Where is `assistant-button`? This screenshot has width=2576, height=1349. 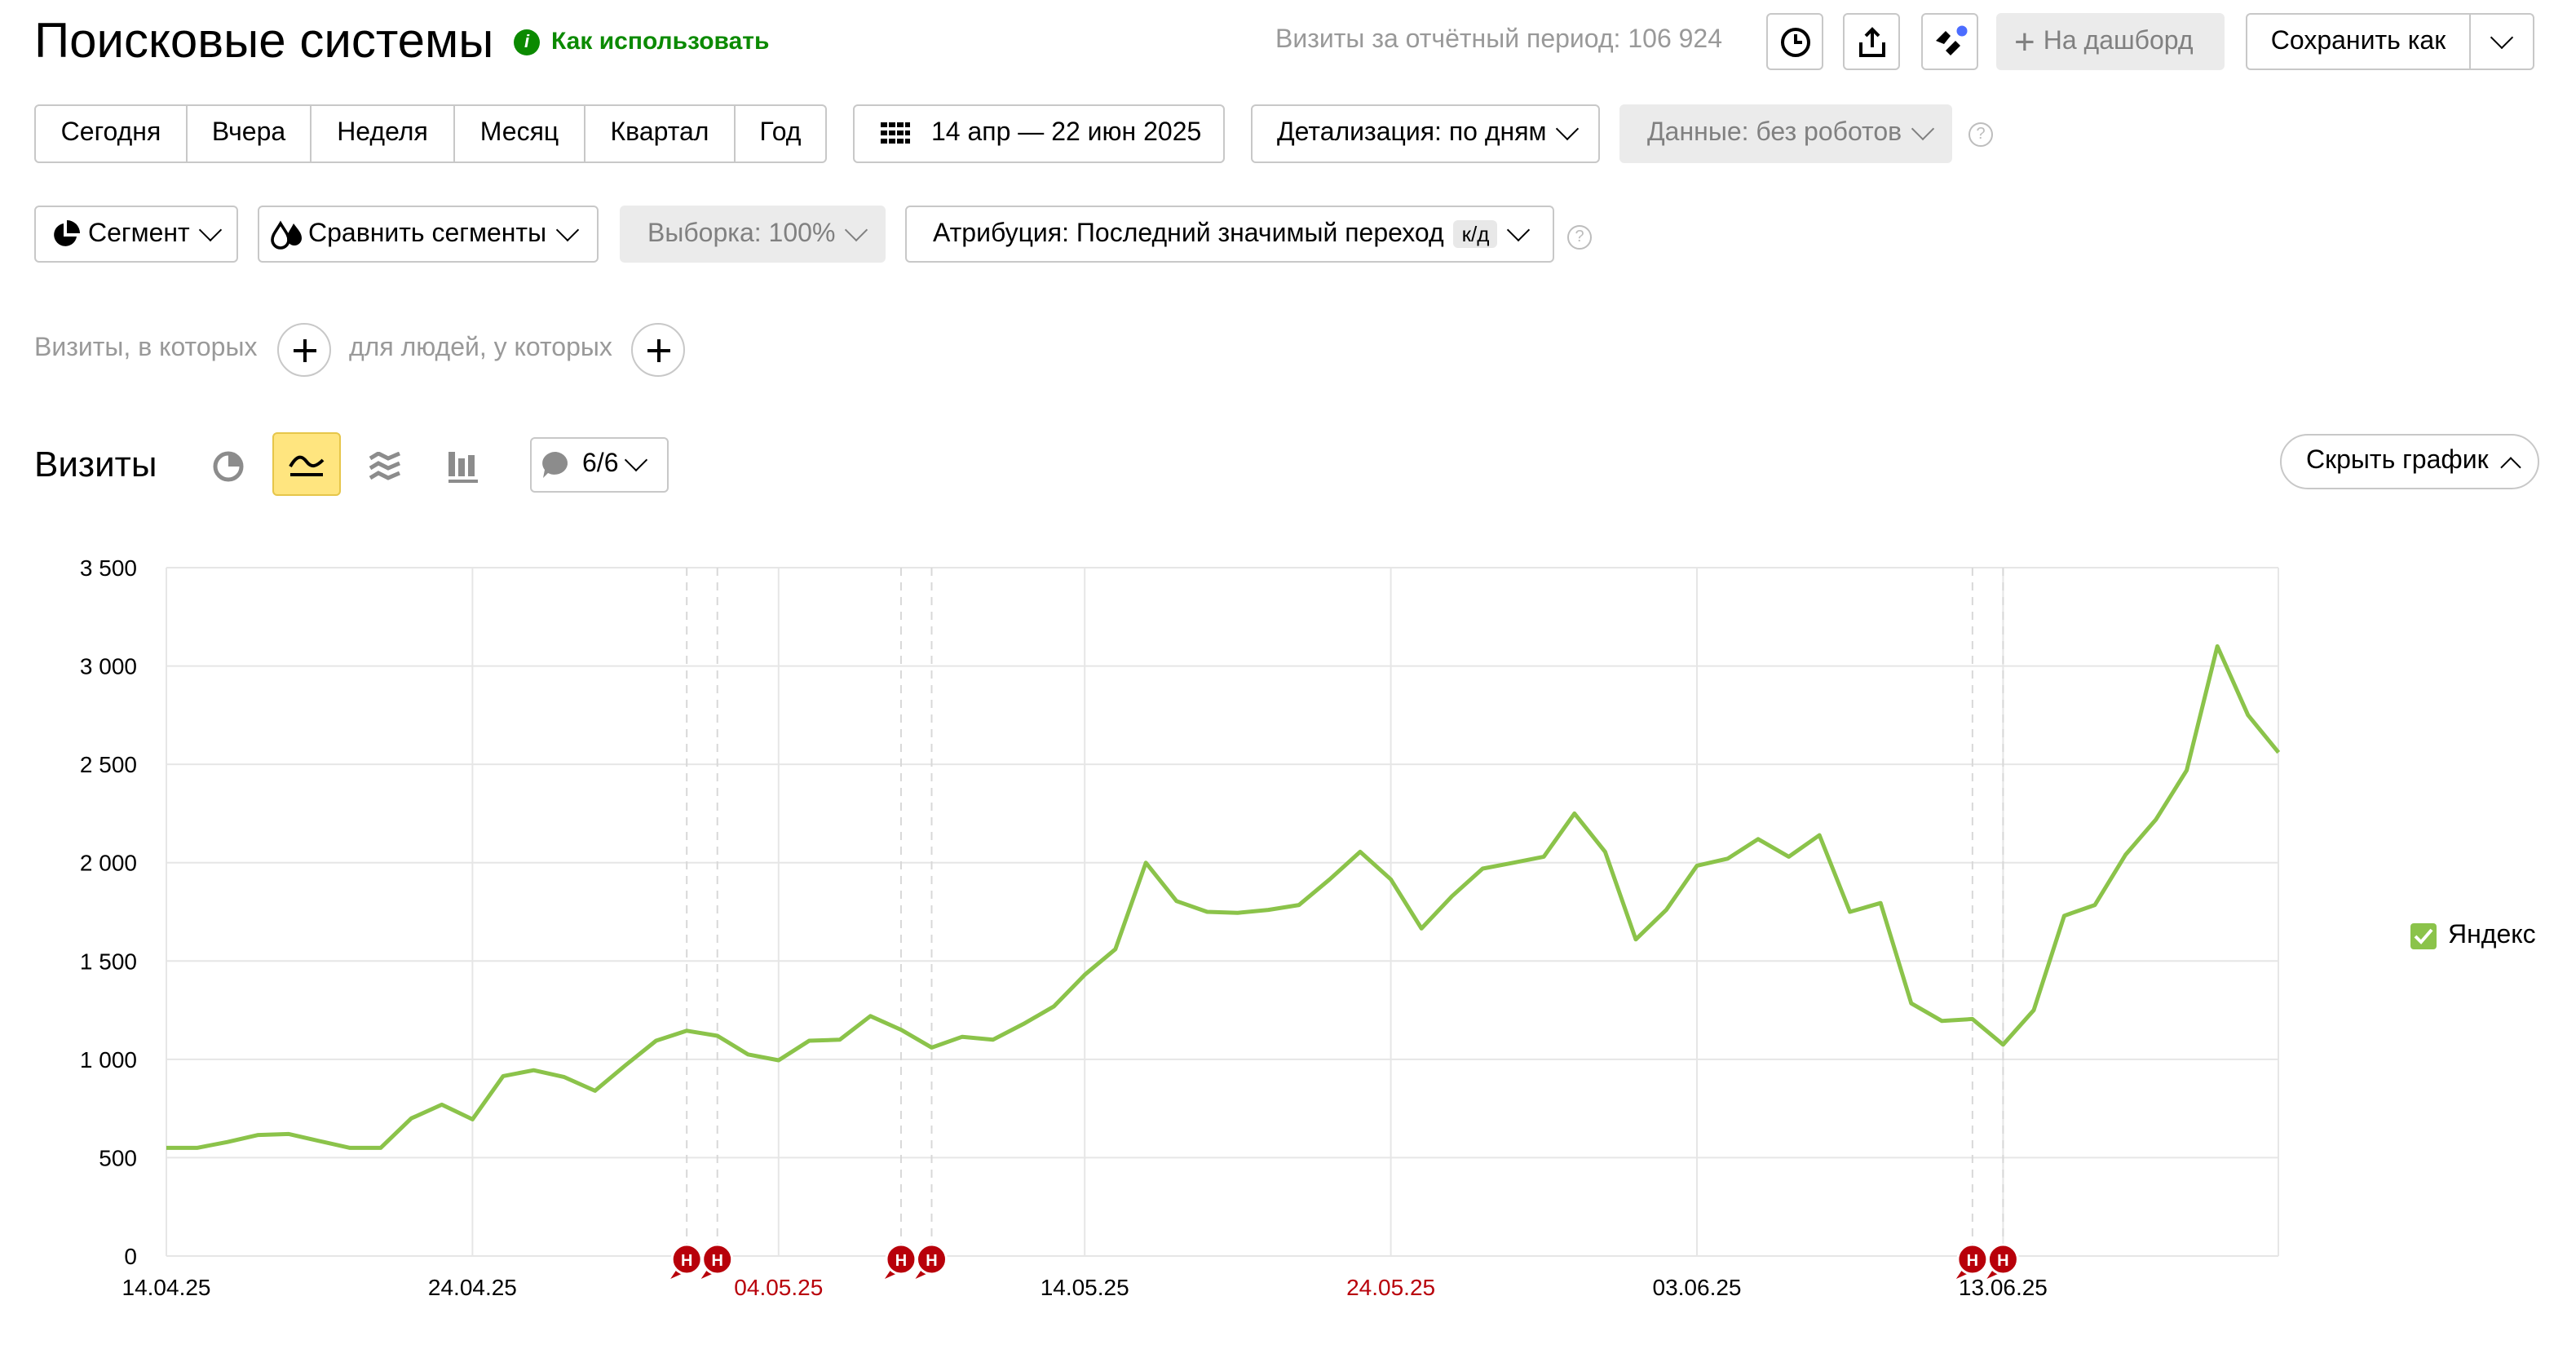 assistant-button is located at coordinates (1949, 42).